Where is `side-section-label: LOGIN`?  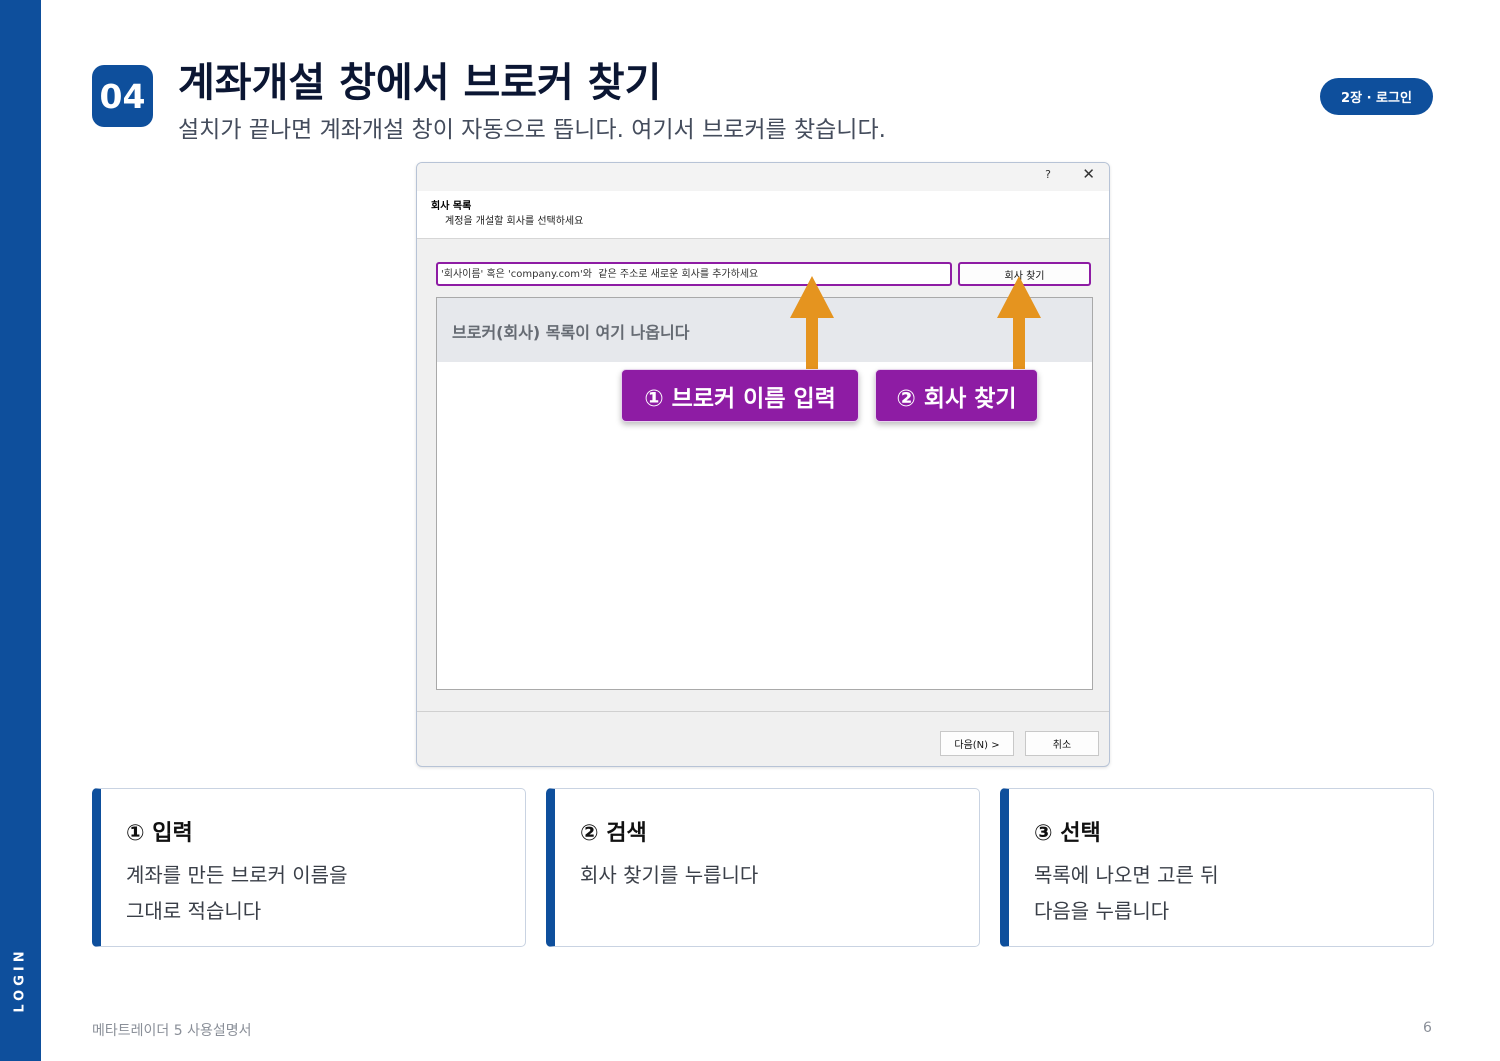
side-section-label: LOGIN is located at coordinates (20, 980).